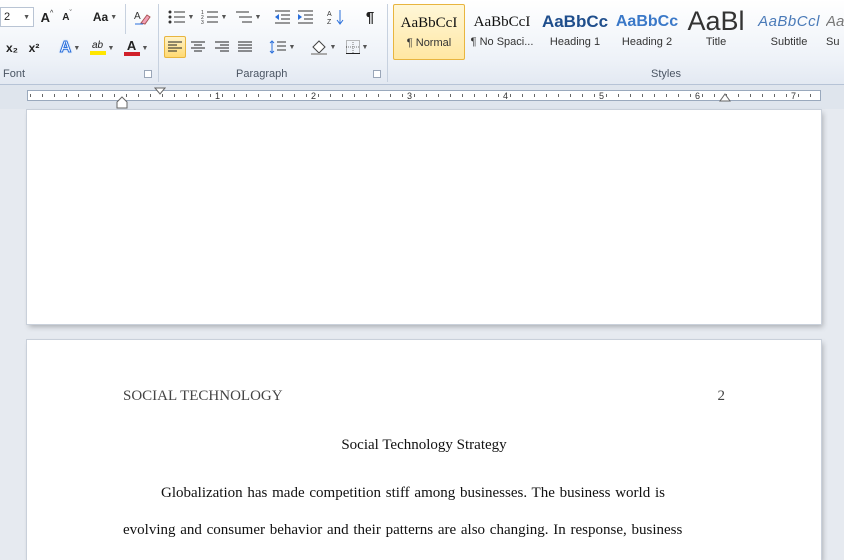 The width and height of the screenshot is (844, 560). I want to click on clear-formatting-button: A, so click(142, 17).